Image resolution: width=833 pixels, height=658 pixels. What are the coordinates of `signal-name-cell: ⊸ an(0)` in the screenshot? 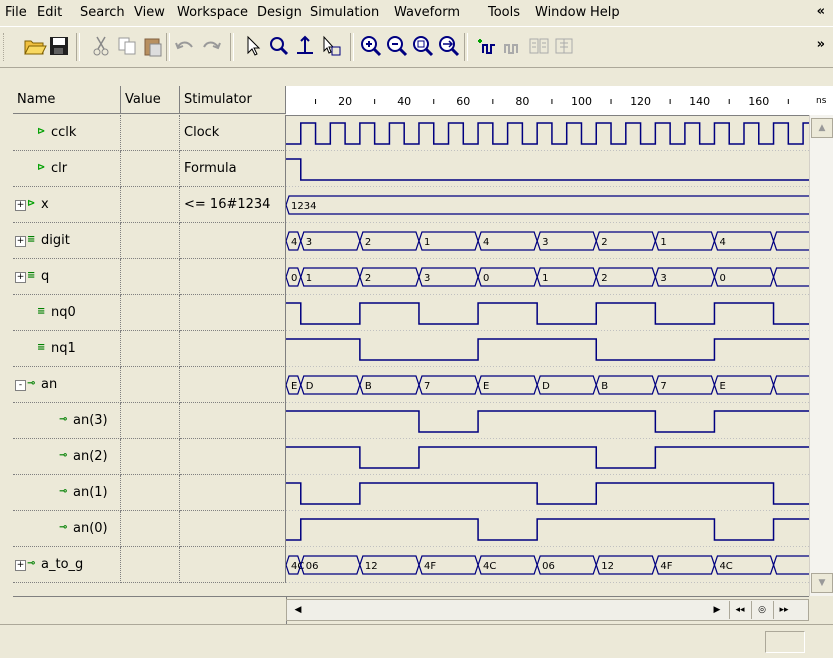 It's located at (67, 529).